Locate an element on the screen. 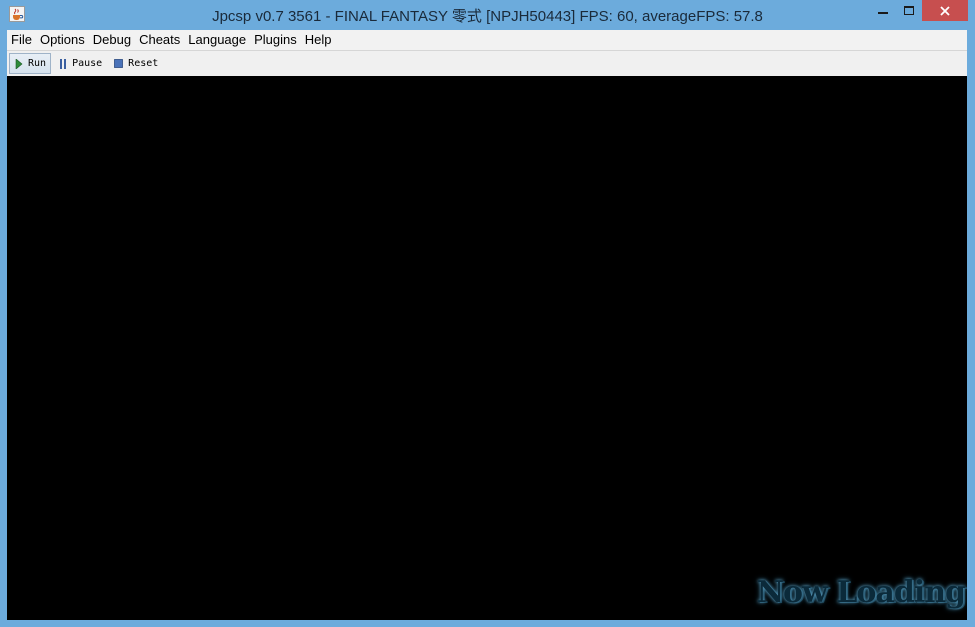 Image resolution: width=975 pixels, height=627 pixels. run-button: Run is located at coordinates (30, 63).